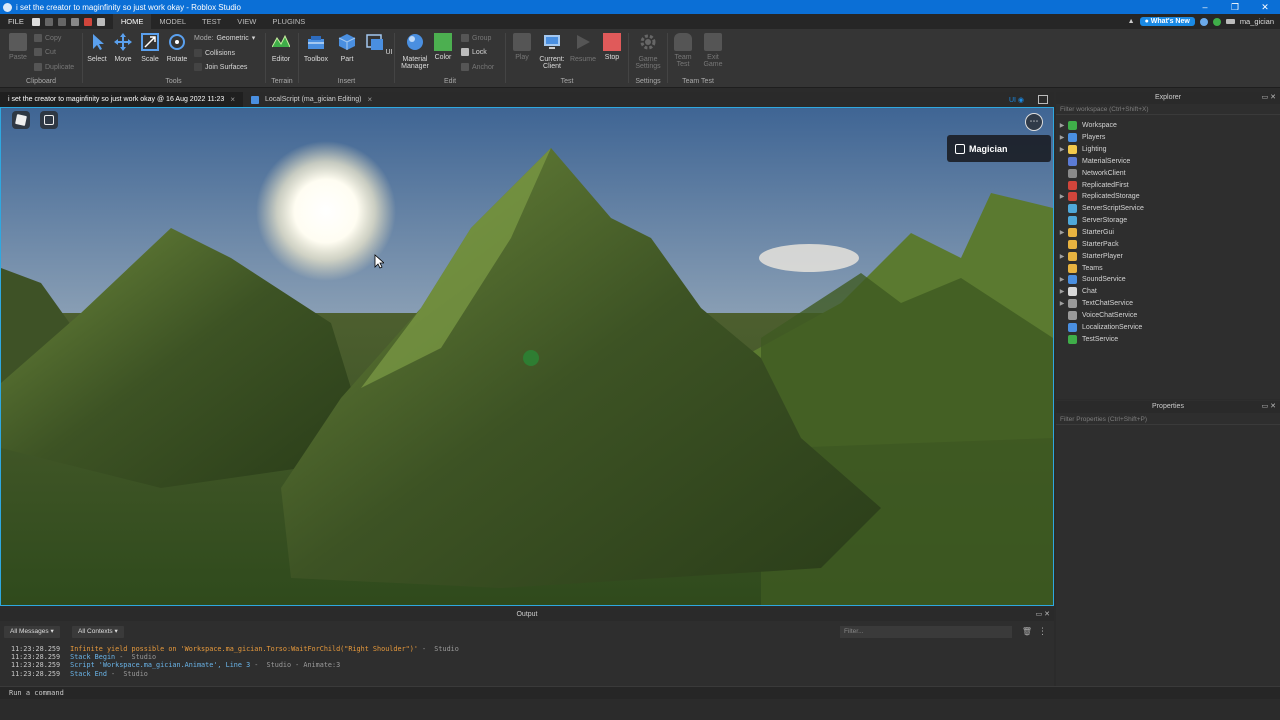 The width and height of the screenshot is (1280, 720). What do you see at coordinates (87, 21) in the screenshot?
I see `record-icon` at bounding box center [87, 21].